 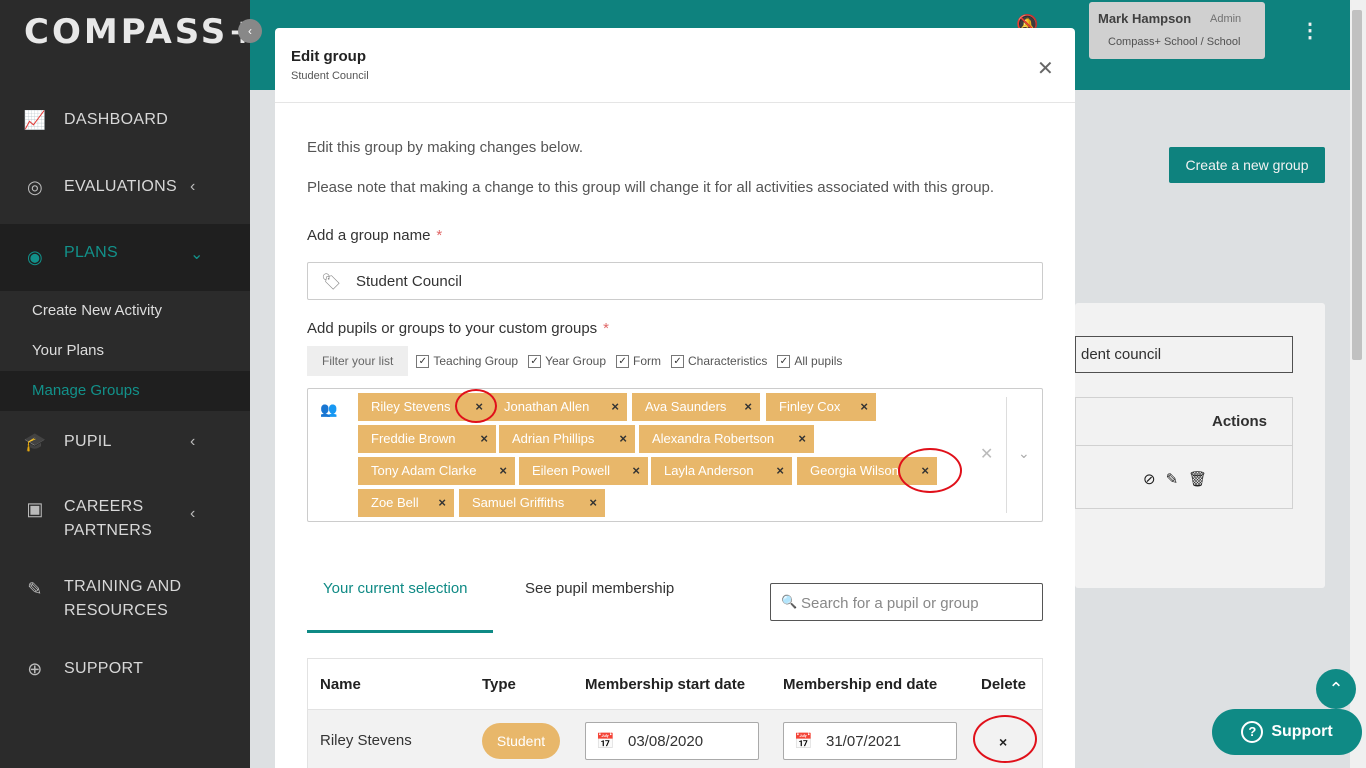 I want to click on start-date-input: 📅 03/08/2020, so click(x=672, y=741).